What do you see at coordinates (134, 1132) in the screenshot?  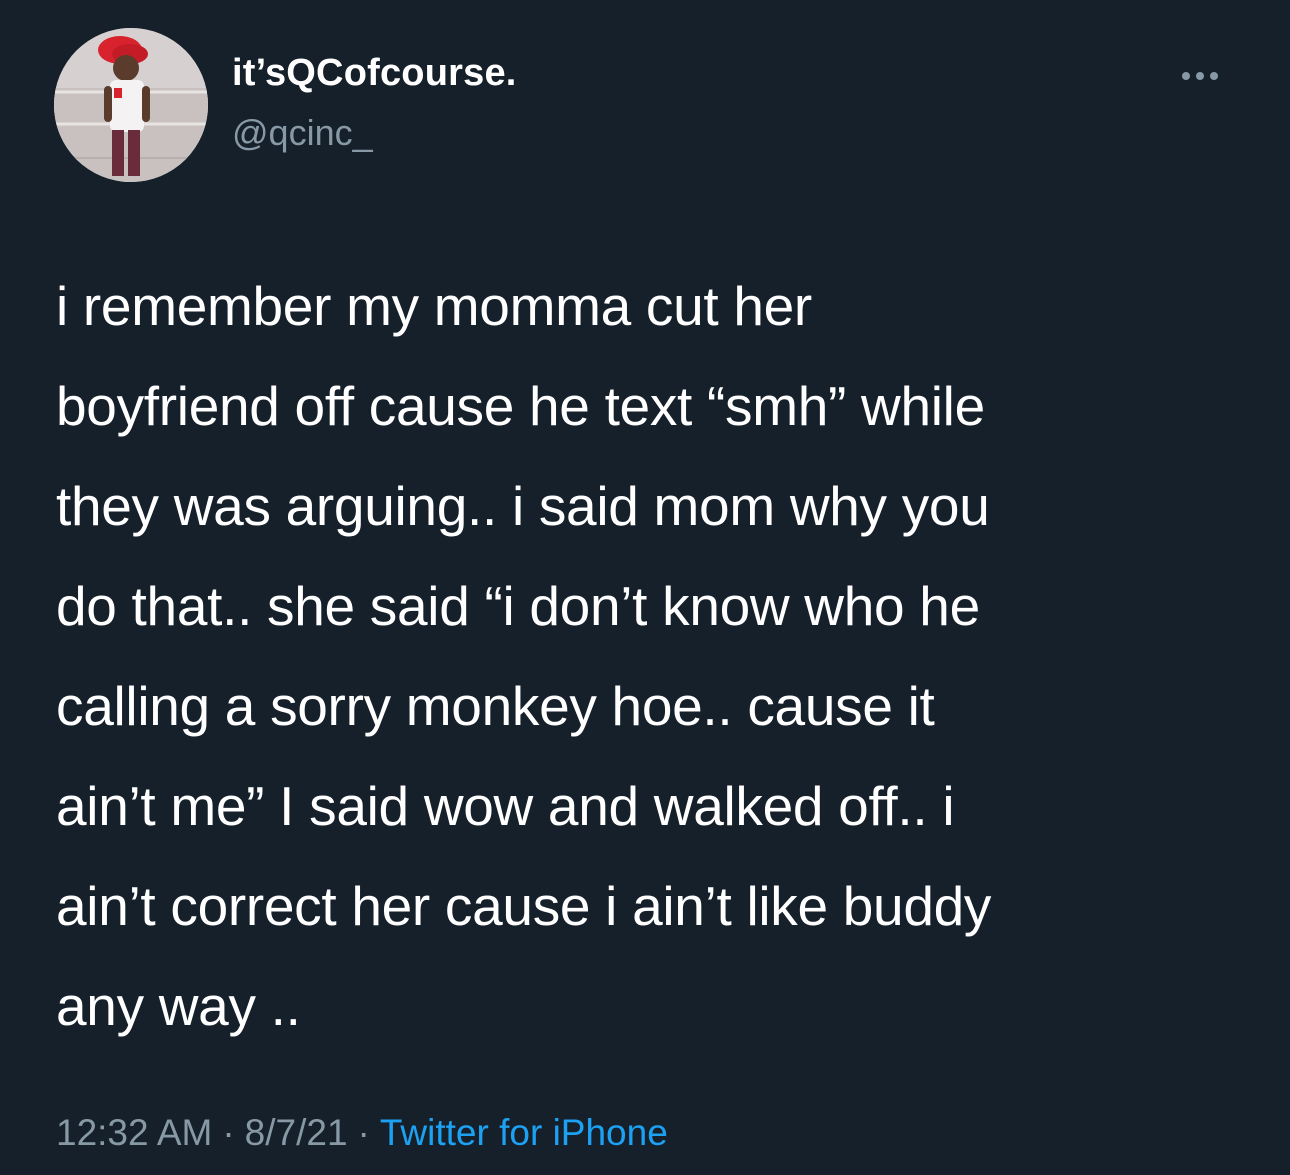 I see `tweet-time: 12:32 AM` at bounding box center [134, 1132].